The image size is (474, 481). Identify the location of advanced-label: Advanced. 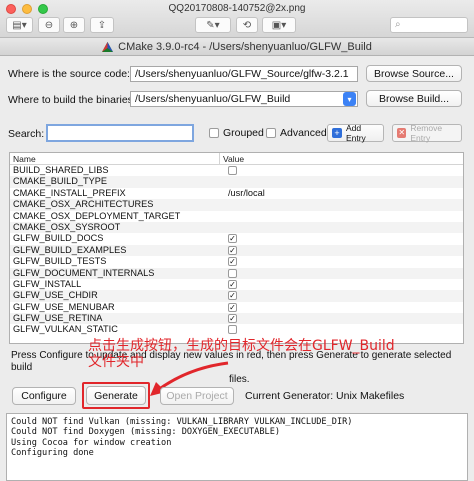
(303, 133).